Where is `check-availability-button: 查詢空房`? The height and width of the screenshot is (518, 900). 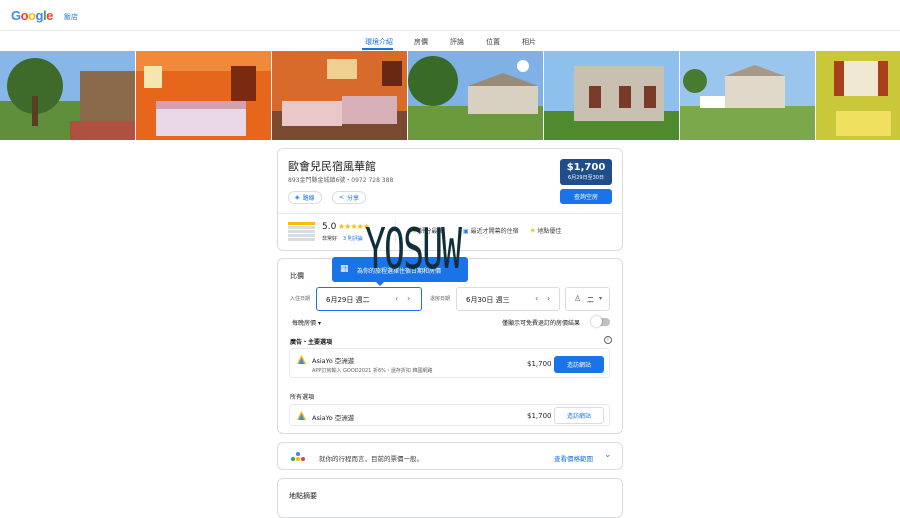
check-availability-button: 查詢空房 is located at coordinates (586, 196).